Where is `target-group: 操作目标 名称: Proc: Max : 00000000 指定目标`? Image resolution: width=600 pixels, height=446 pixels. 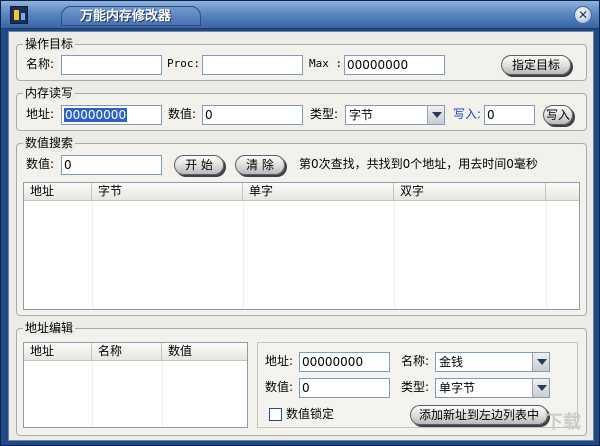
target-group: 操作目标 名称: Proc: Max : 00000000 指定目标 is located at coordinates (301, 59).